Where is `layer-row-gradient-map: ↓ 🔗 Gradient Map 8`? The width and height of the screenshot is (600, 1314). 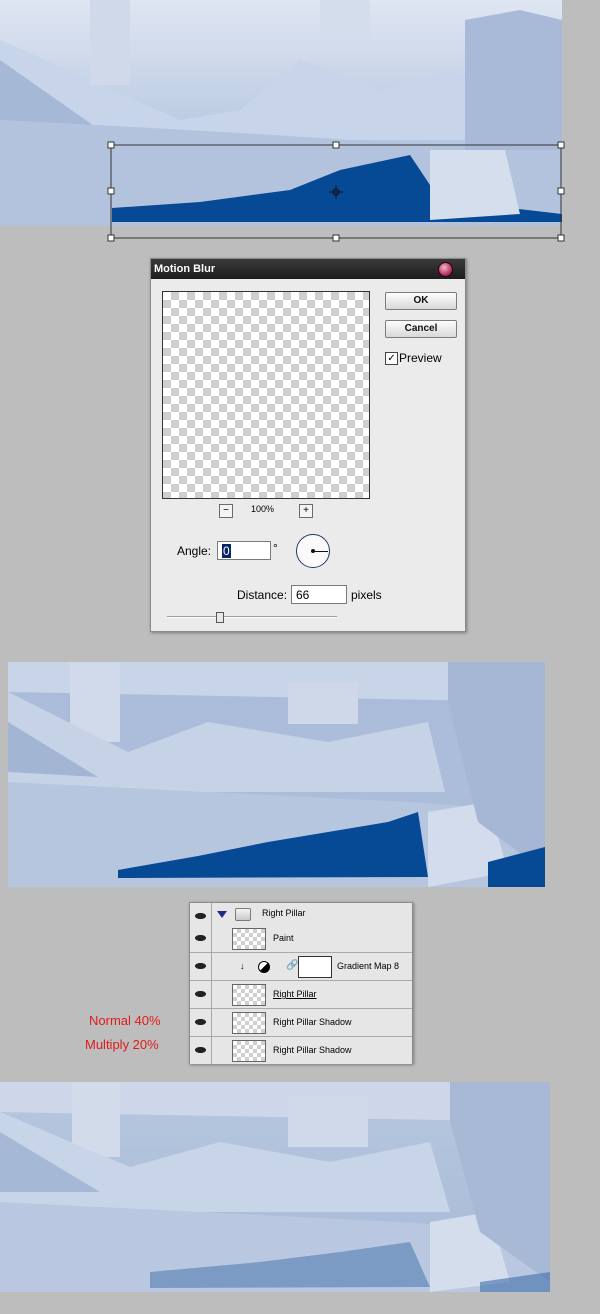
layer-row-gradient-map: ↓ 🔗 Gradient Map 8 is located at coordinates (301, 967).